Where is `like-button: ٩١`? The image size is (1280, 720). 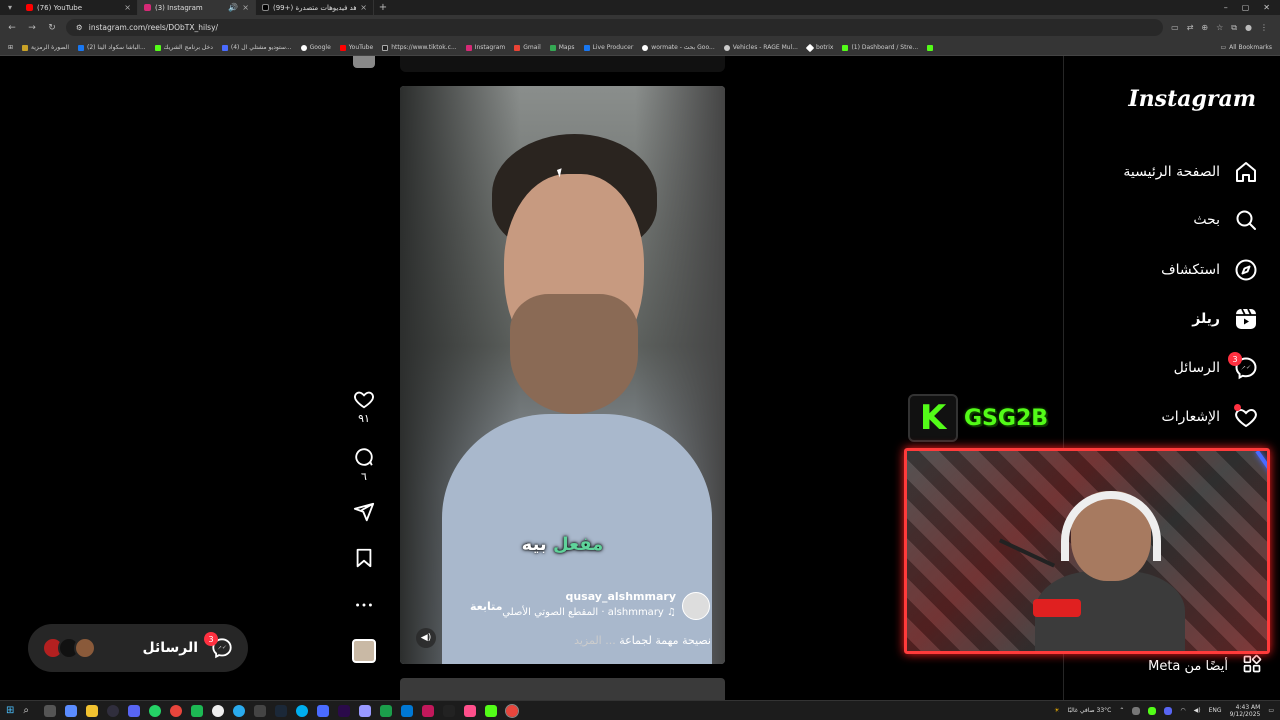 like-button: ٩١ is located at coordinates (364, 406).